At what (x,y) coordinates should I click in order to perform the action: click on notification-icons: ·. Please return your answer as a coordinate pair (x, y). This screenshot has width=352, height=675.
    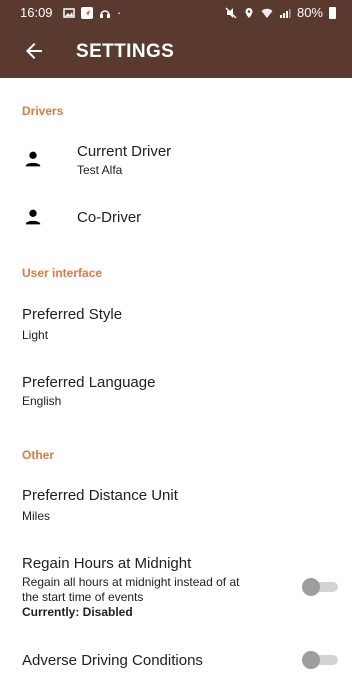
    Looking at the image, I should click on (92, 12).